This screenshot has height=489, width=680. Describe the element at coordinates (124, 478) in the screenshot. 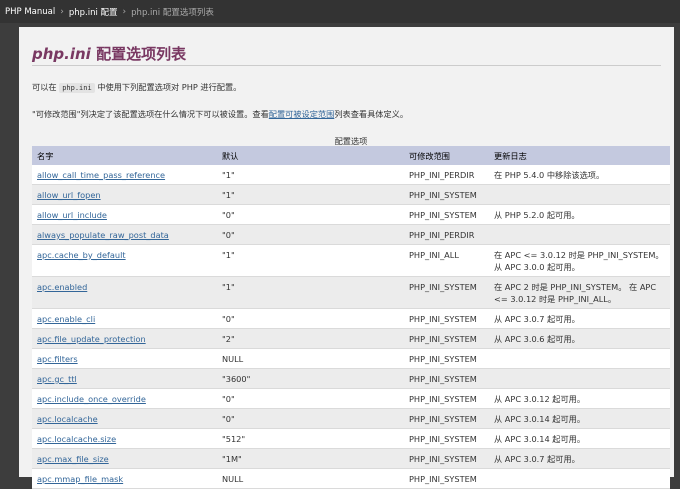

I see `option-name-cell: apc.mmap_file_mask` at that location.